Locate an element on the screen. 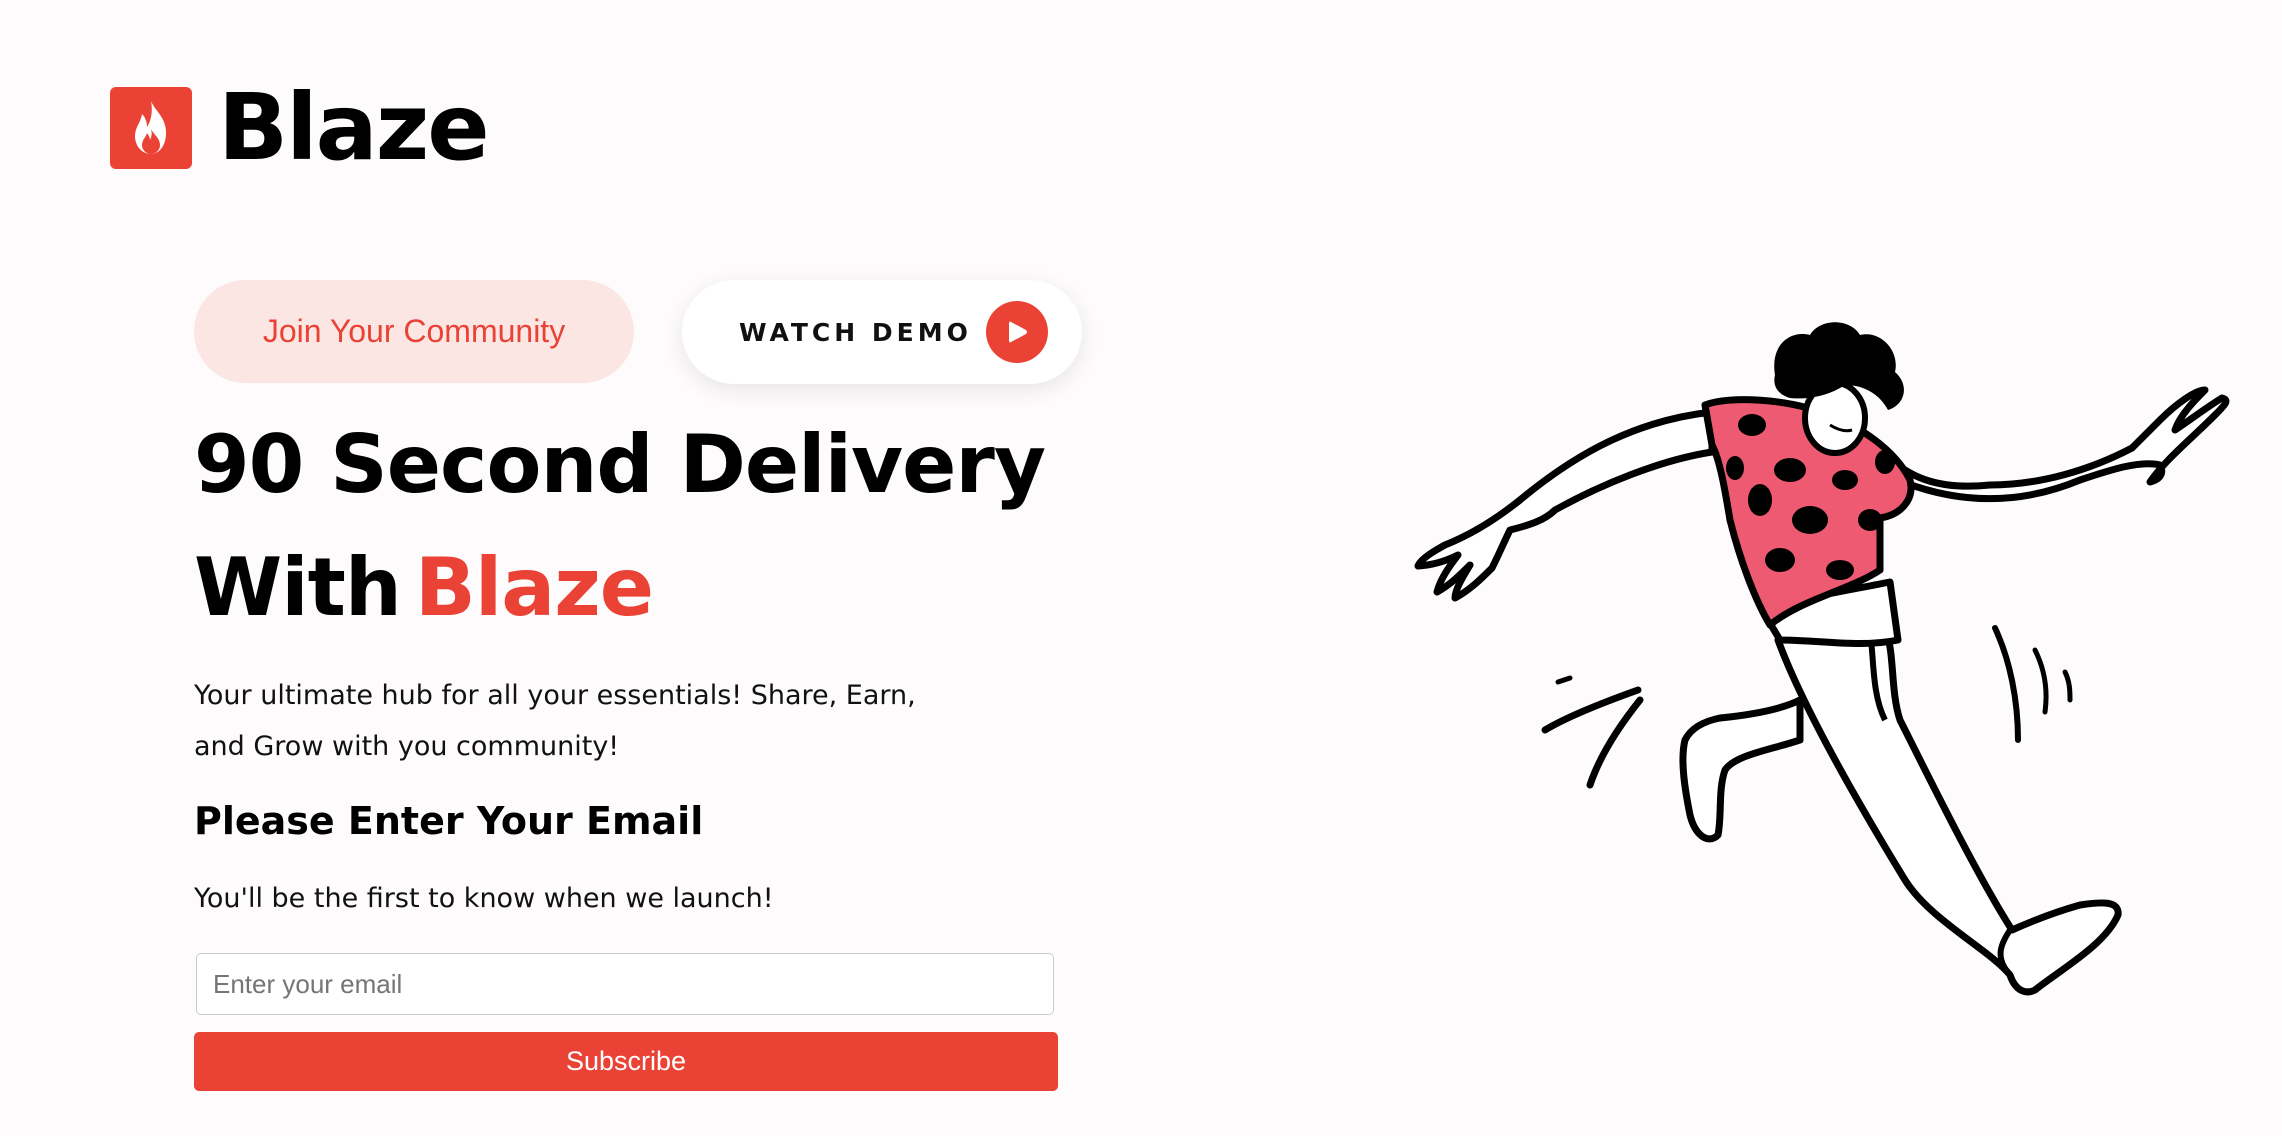 The image size is (2282, 1136). headline-prefix: With is located at coordinates (298, 587).